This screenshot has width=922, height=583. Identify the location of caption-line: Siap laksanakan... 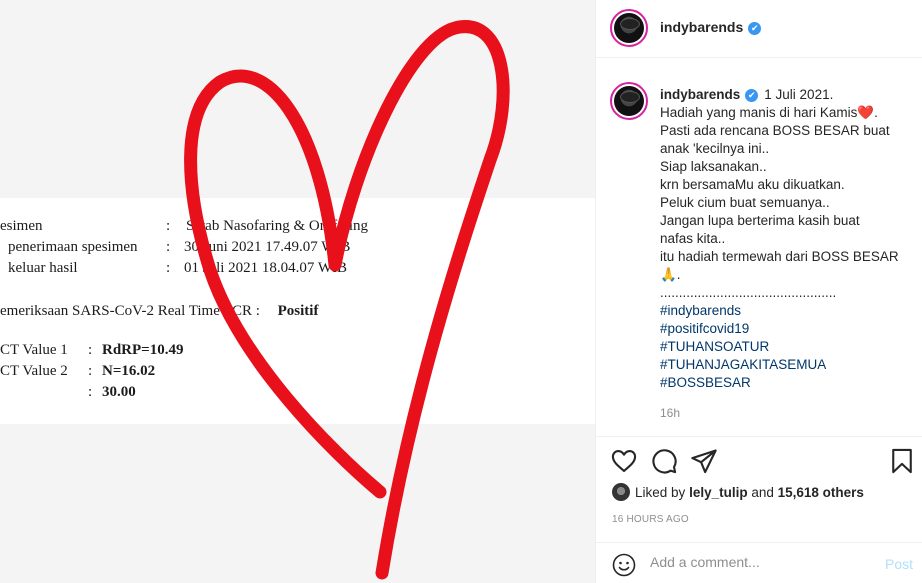
(713, 166).